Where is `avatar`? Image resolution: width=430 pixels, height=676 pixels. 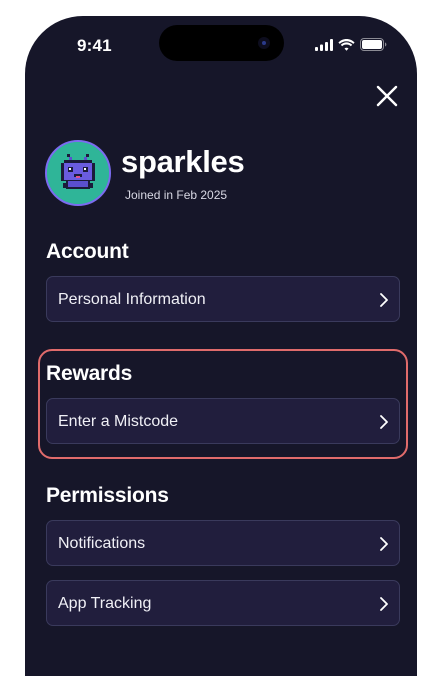 avatar is located at coordinates (78, 173).